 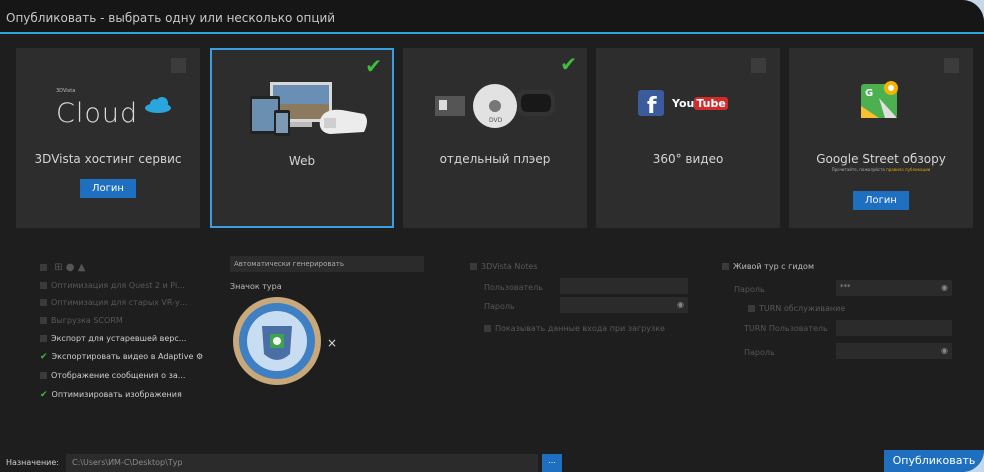 What do you see at coordinates (869, 93) in the screenshot?
I see `svg-text: G` at bounding box center [869, 93].